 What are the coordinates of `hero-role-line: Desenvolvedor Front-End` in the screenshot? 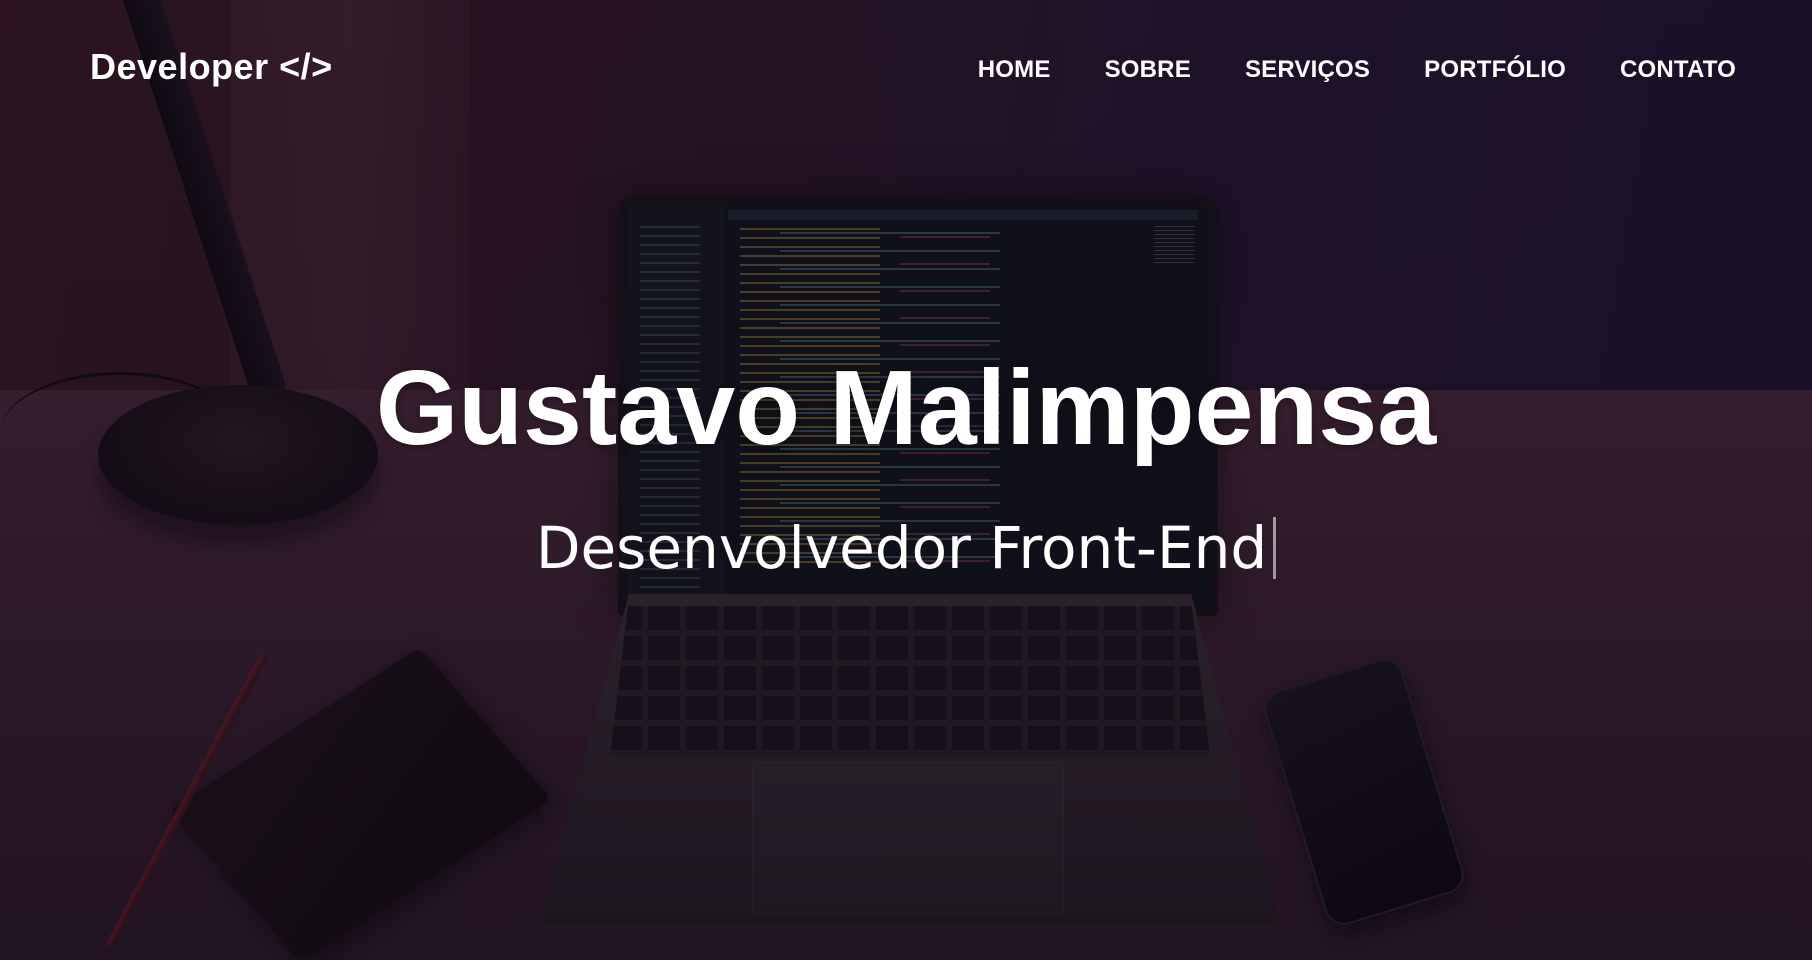 It's located at (906, 547).